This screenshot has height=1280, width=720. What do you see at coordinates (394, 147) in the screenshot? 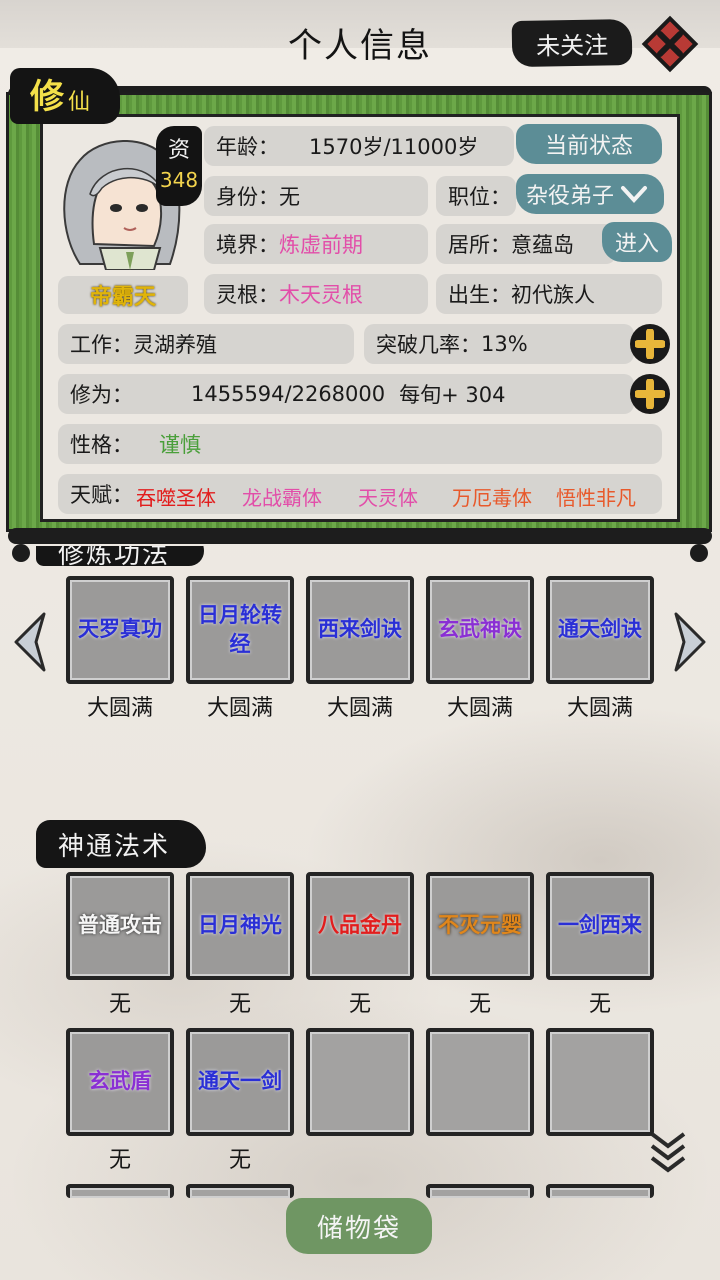
I see `age-value: 1570岁/11000岁` at bounding box center [394, 147].